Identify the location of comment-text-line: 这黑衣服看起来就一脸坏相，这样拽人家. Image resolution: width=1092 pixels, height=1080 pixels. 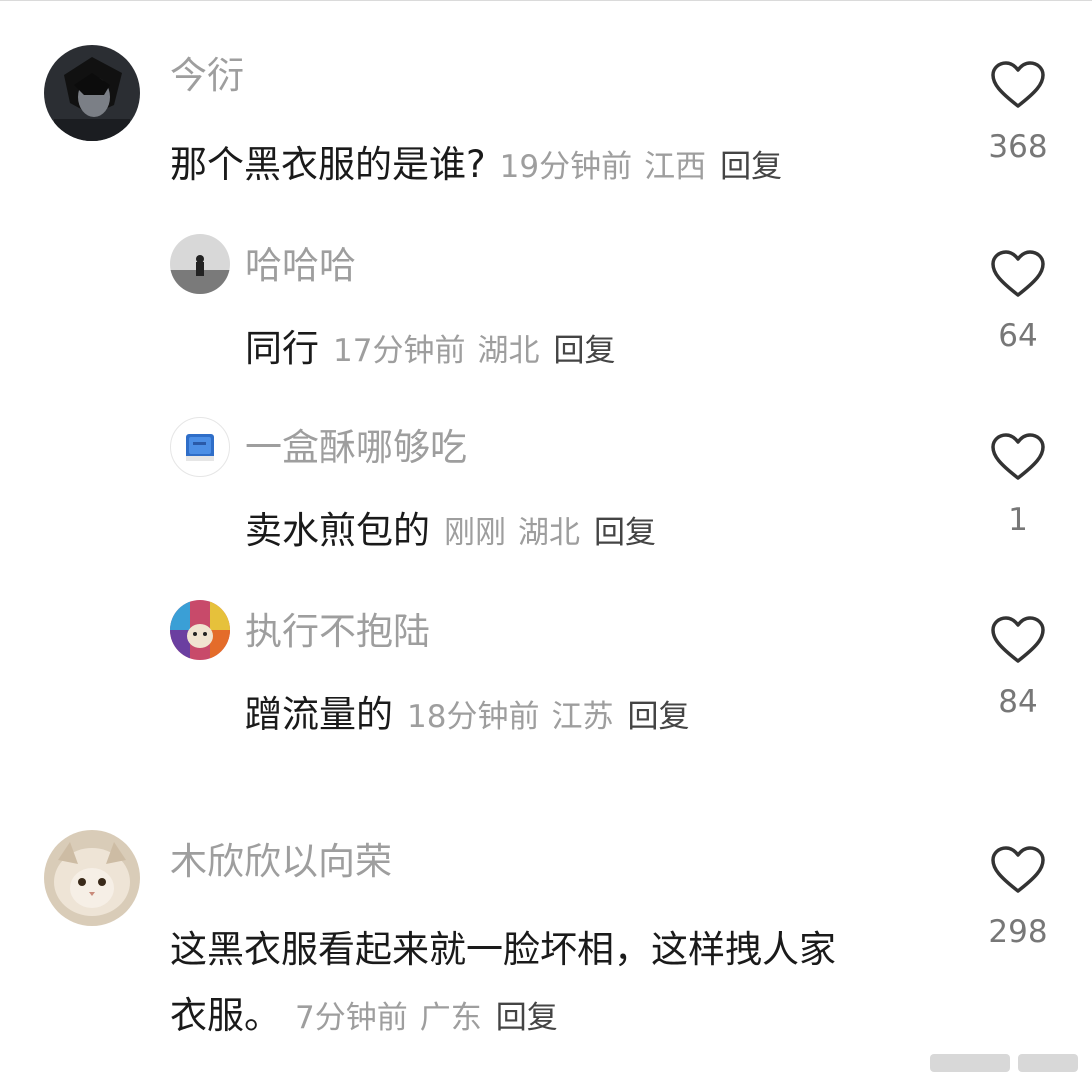
(503, 949).